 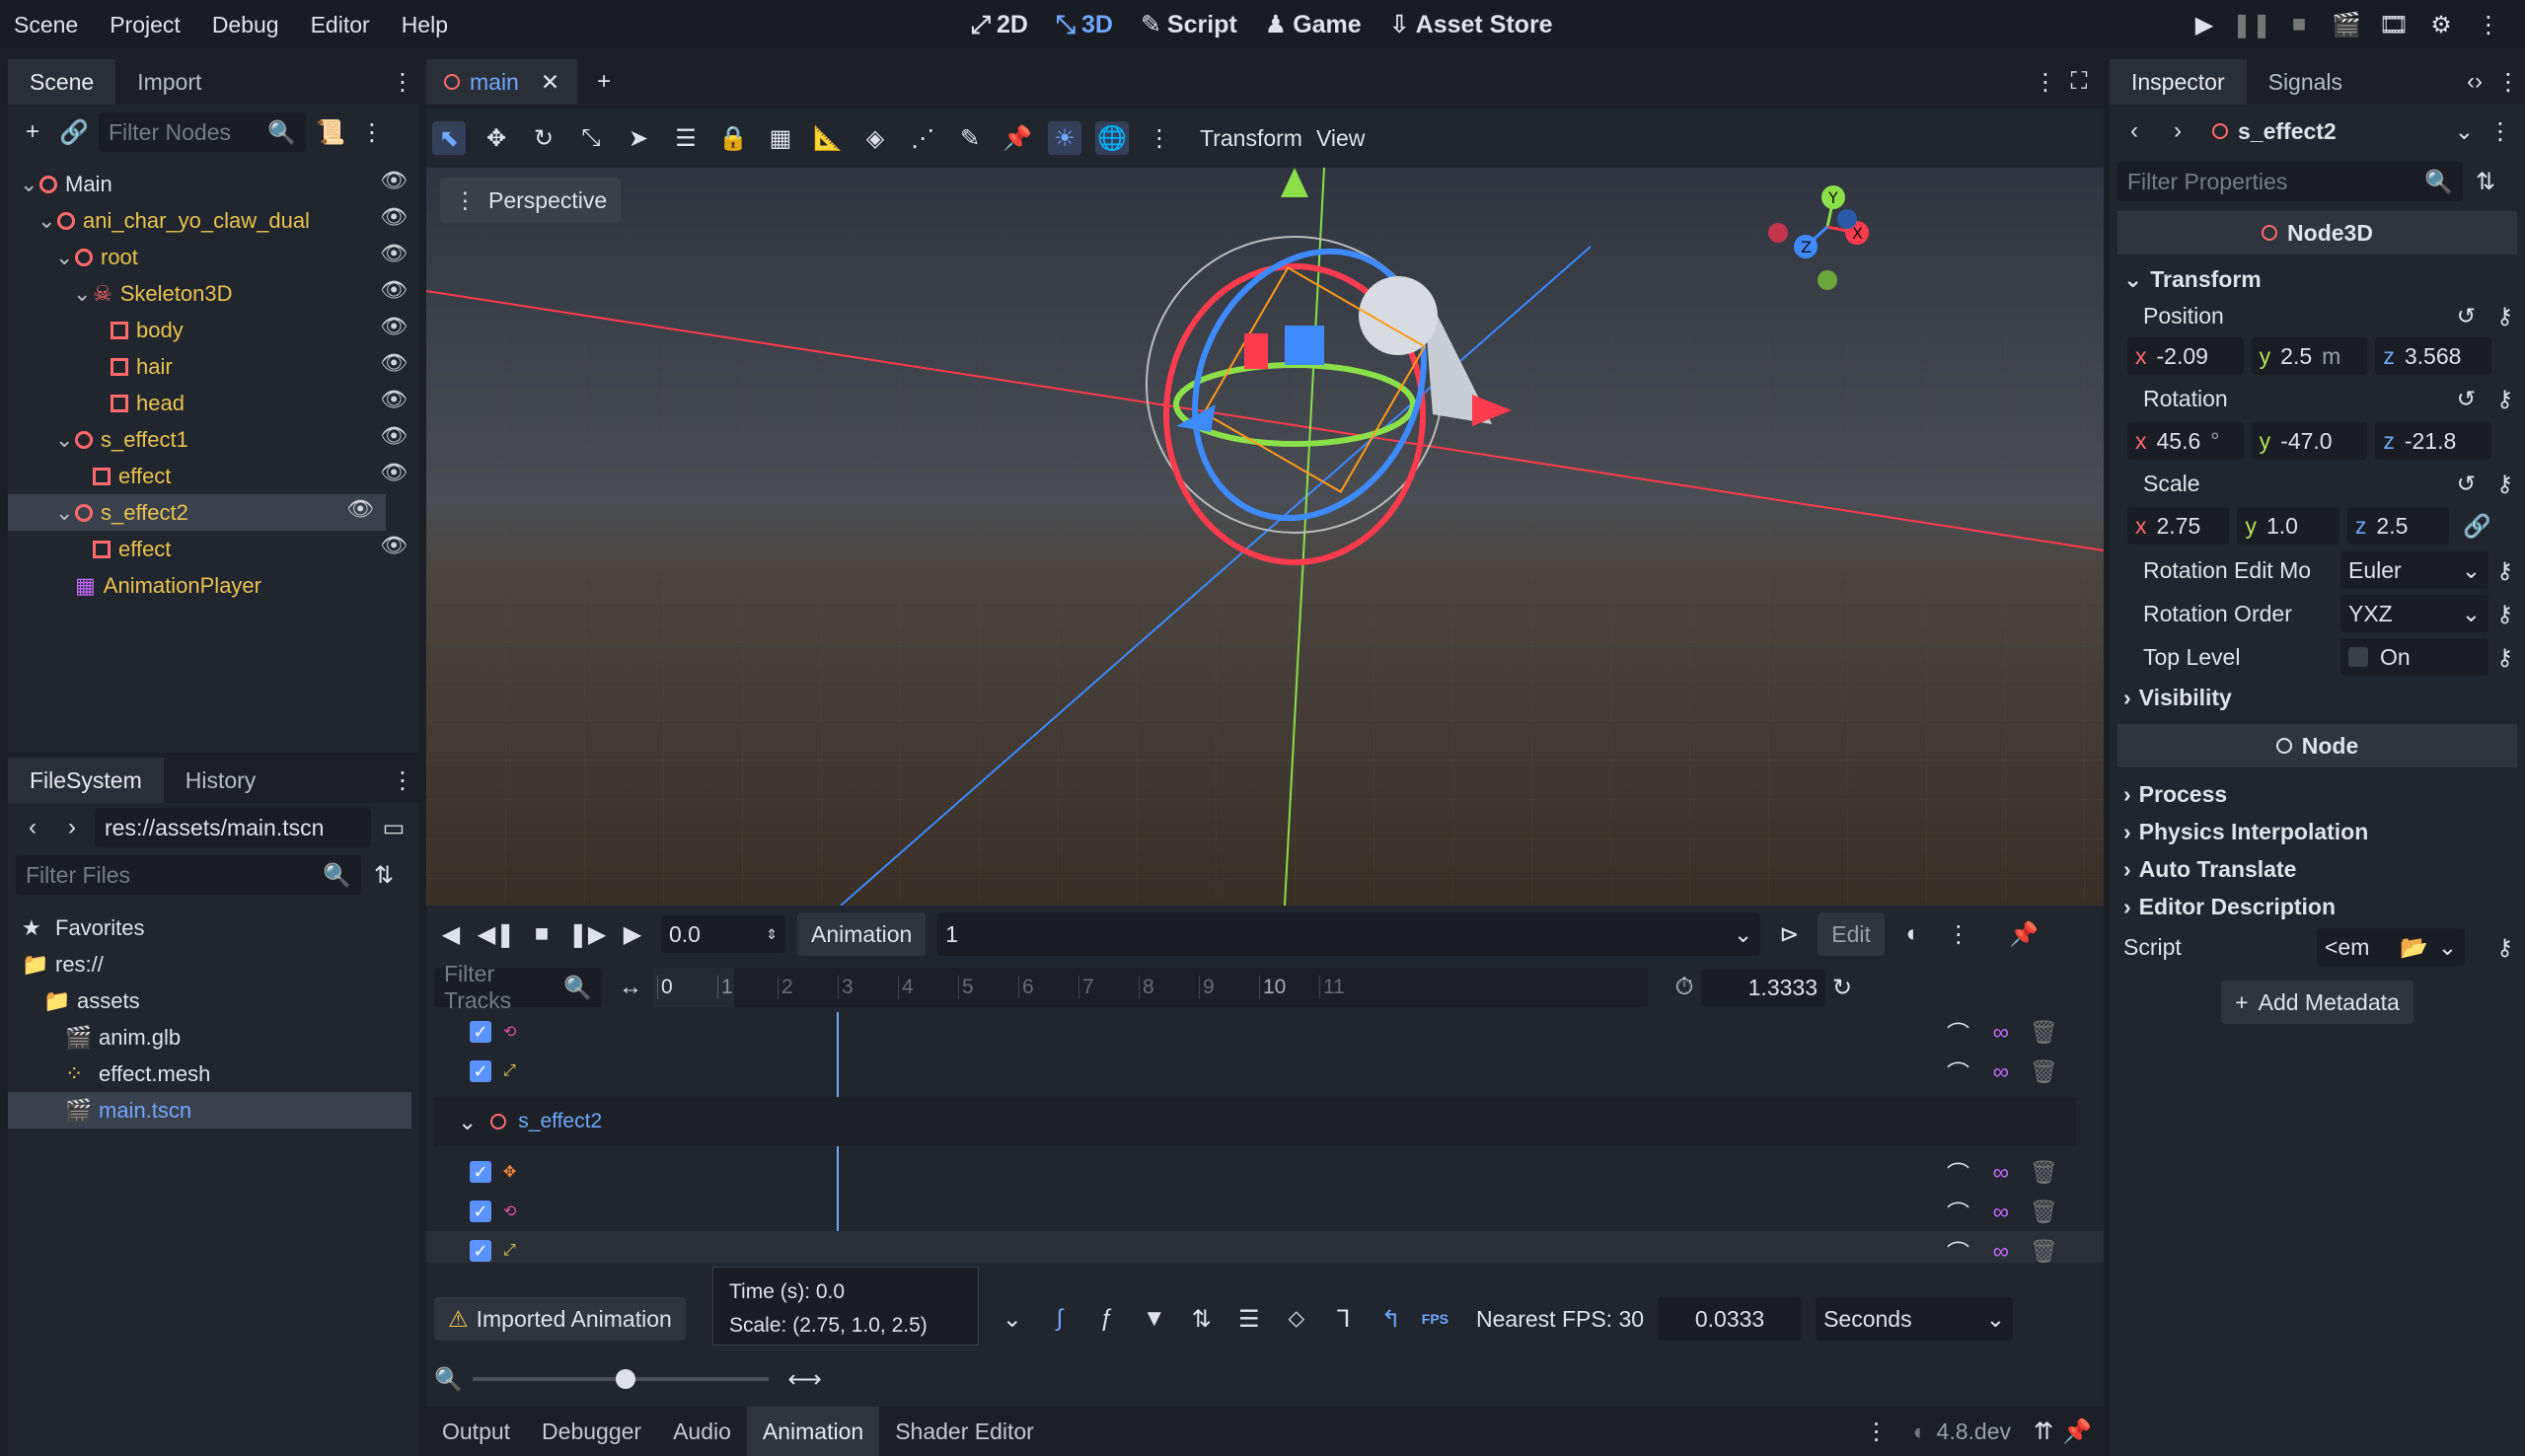 What do you see at coordinates (246, 25) in the screenshot?
I see `menu-debug: Debug` at bounding box center [246, 25].